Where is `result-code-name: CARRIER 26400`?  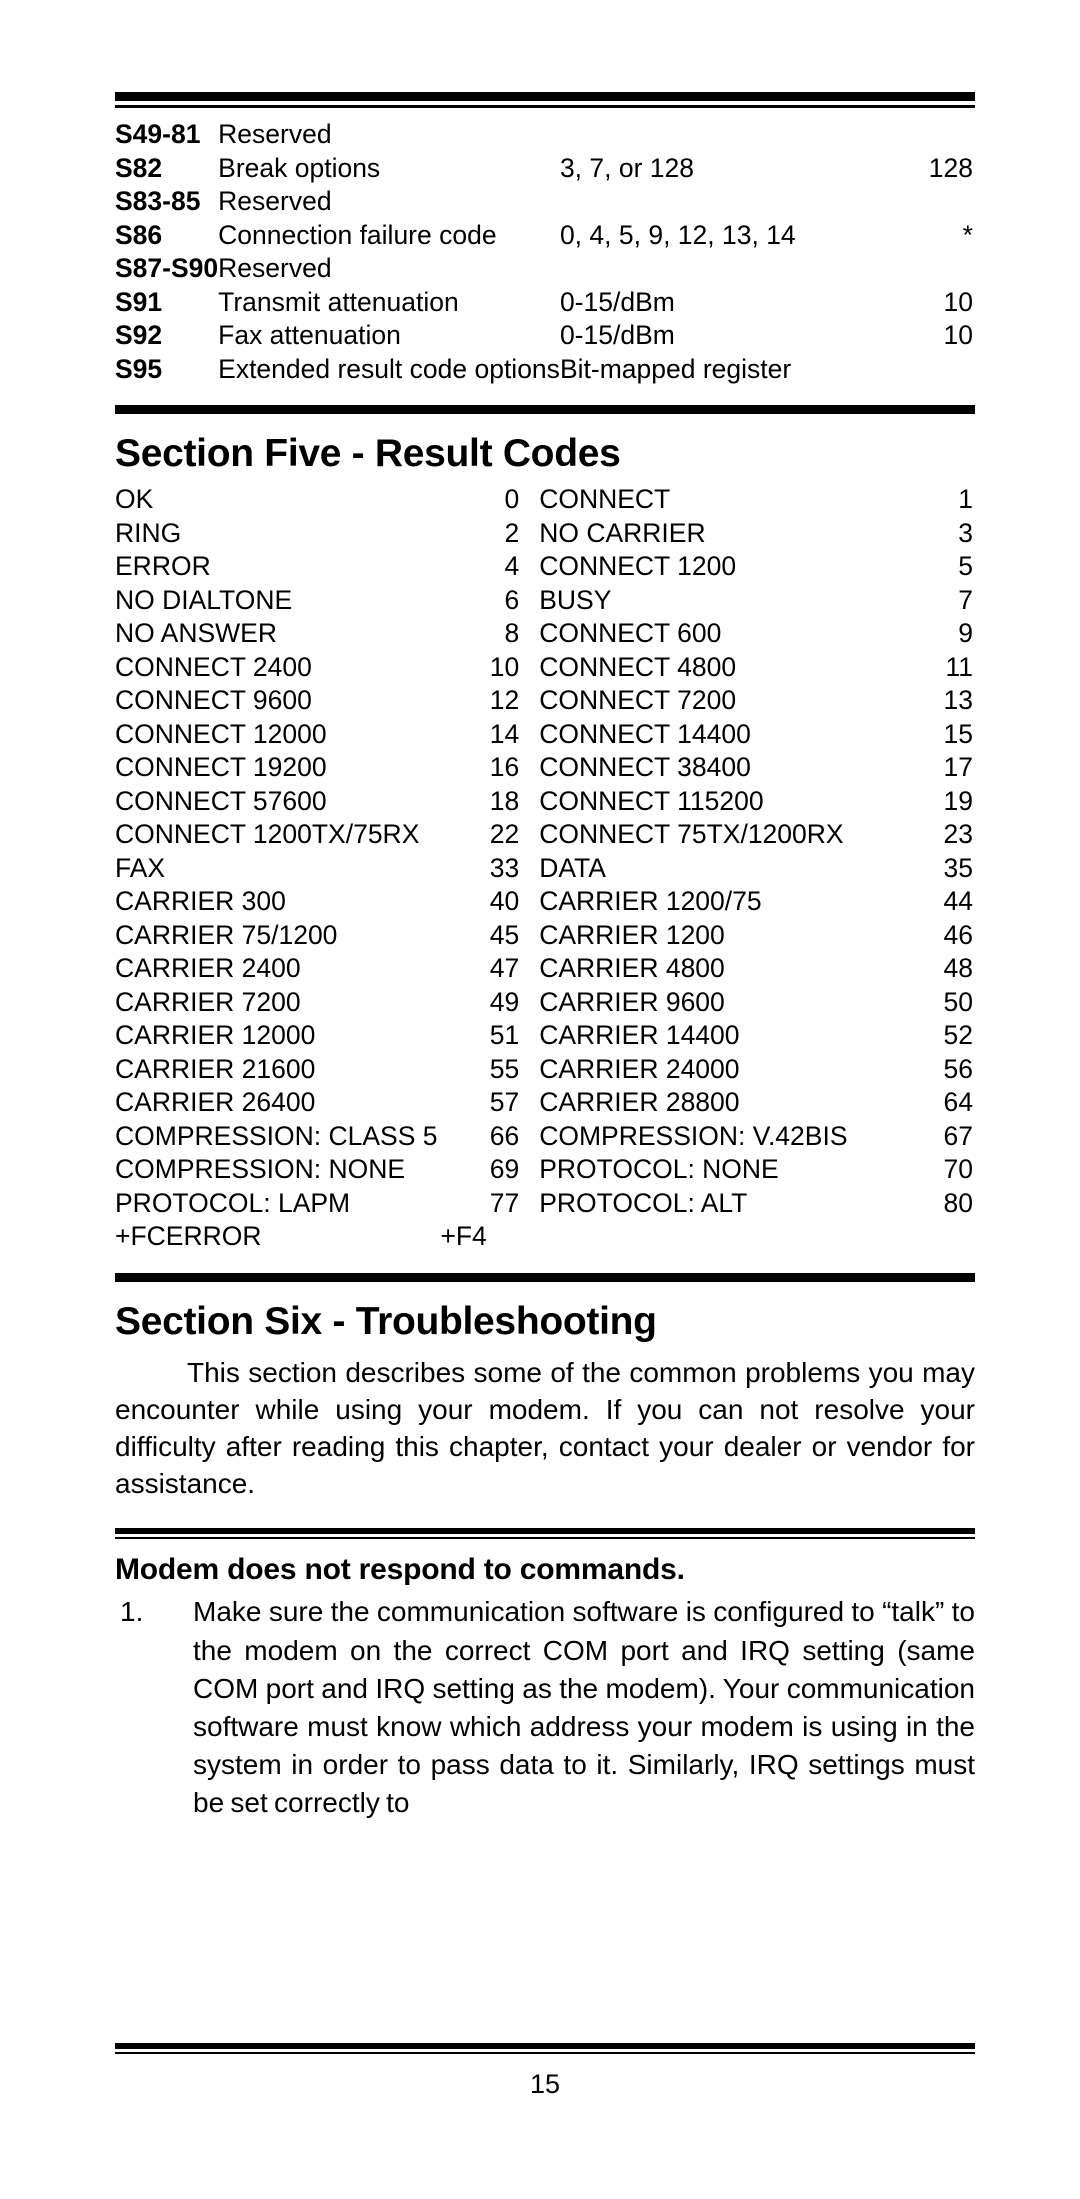
result-code-name: CARRIER 26400 is located at coordinates (215, 1102).